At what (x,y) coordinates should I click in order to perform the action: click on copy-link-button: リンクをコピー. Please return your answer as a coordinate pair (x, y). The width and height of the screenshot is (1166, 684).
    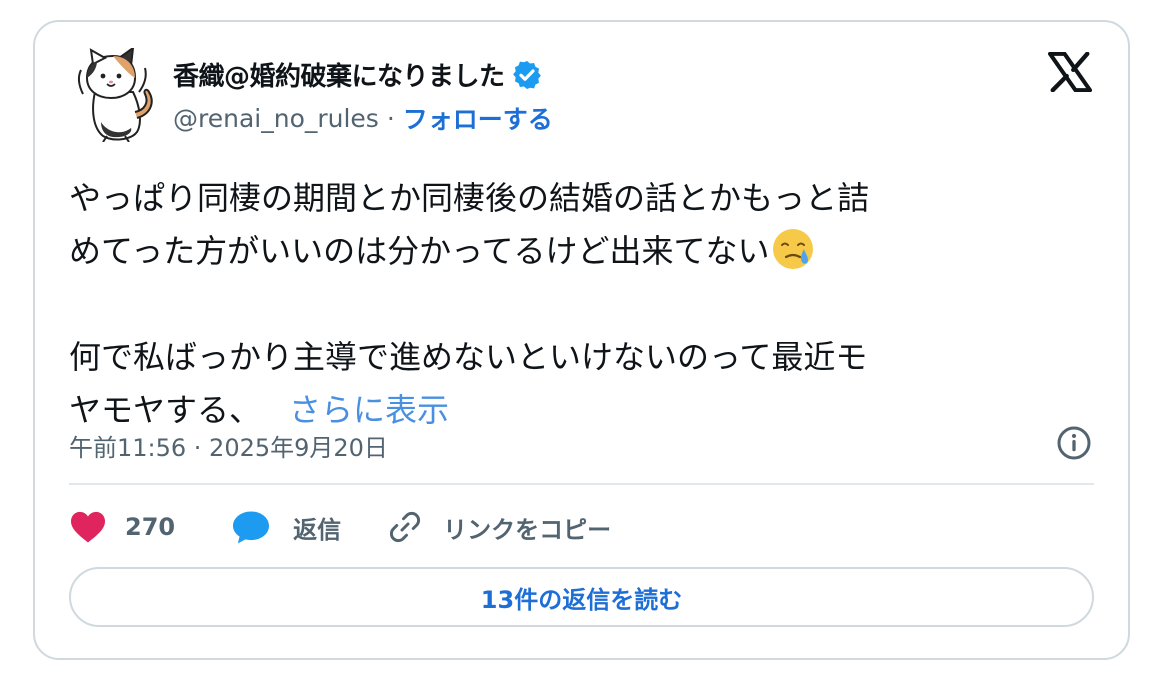
    Looking at the image, I should click on (499, 527).